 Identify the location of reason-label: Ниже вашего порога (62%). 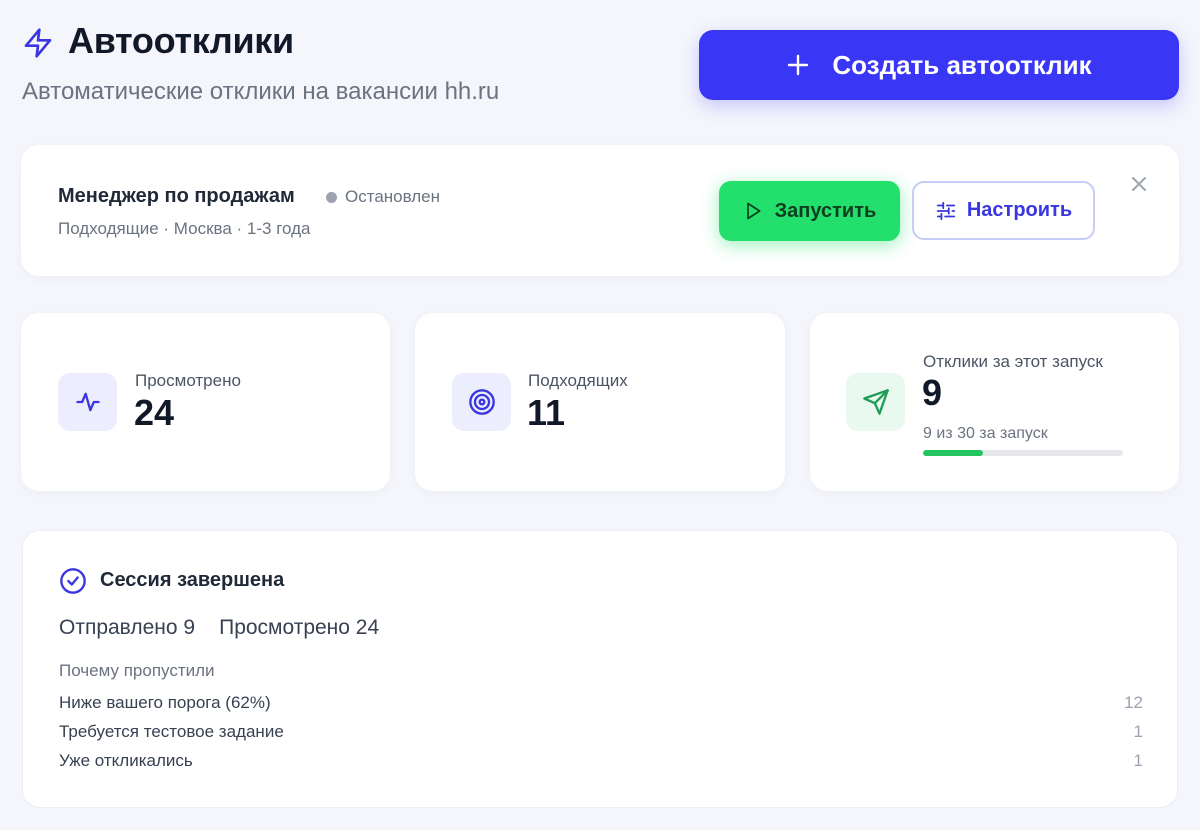
(165, 702).